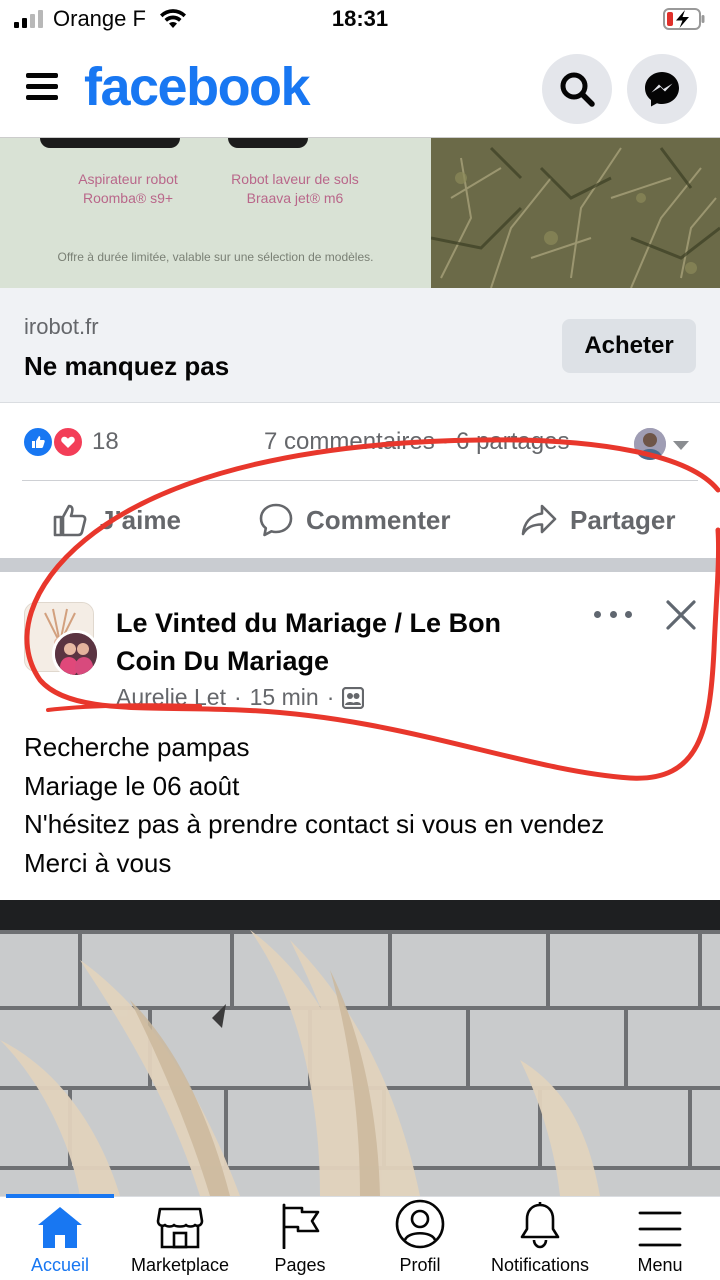 The height and width of the screenshot is (1280, 720). I want to click on facebook-logo: facebook, so click(197, 87).